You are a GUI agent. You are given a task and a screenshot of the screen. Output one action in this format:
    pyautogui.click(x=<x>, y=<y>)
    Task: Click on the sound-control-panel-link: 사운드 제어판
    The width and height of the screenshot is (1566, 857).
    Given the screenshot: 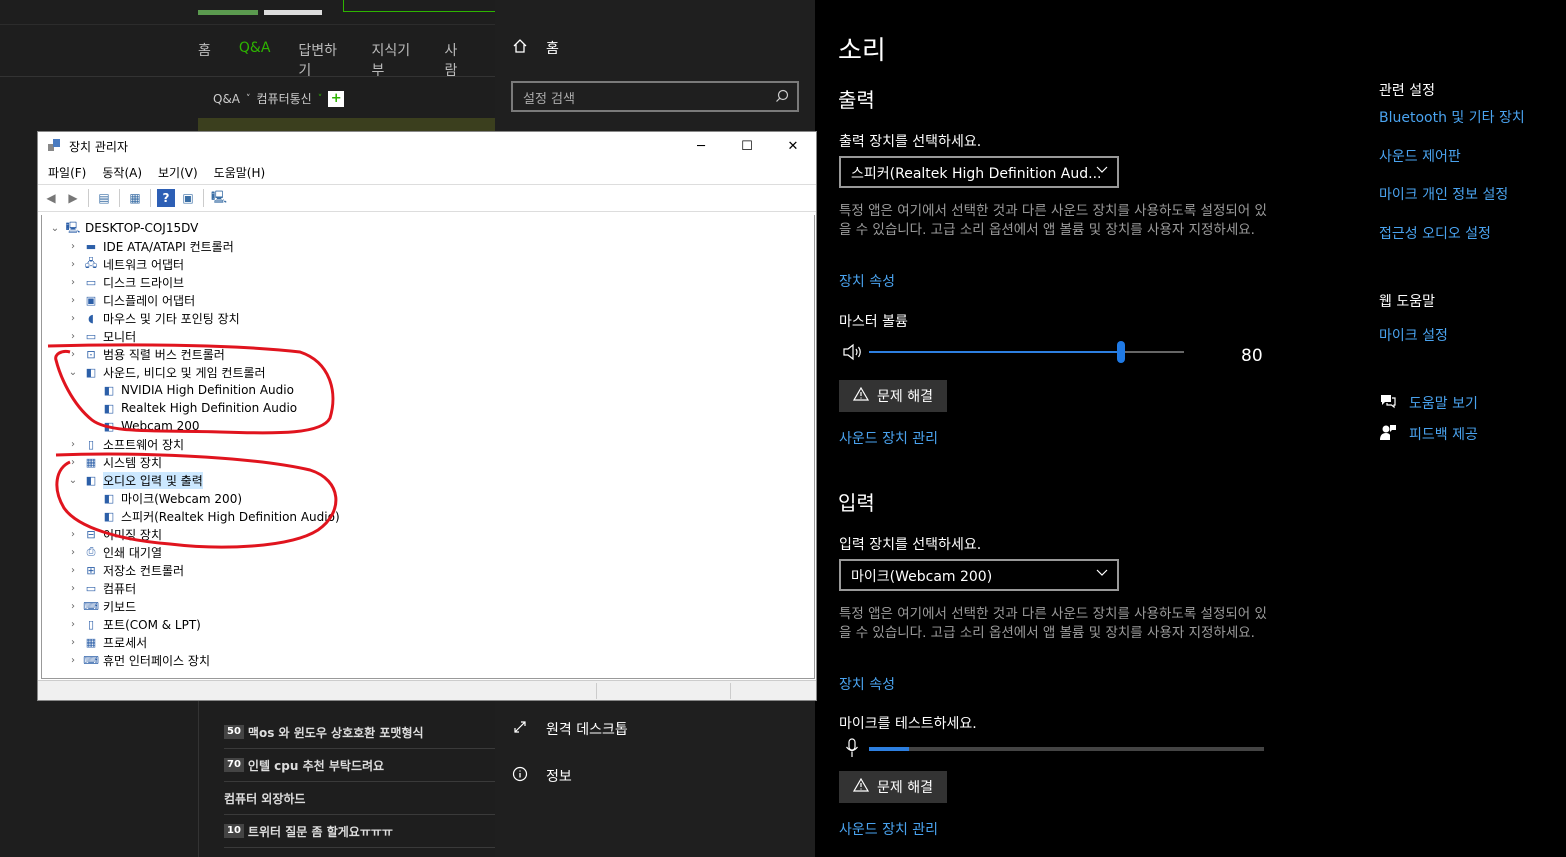 What is the action you would take?
    pyautogui.click(x=1420, y=156)
    